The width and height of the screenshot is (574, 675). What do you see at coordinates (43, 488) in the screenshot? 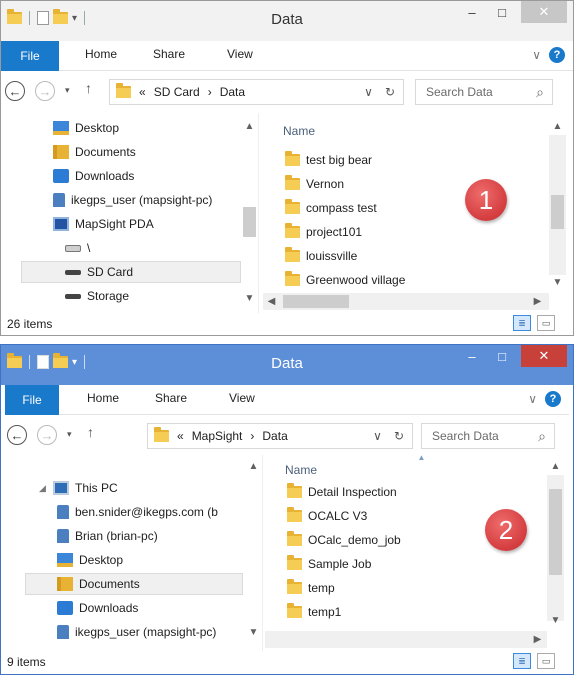
I see `expand-icon: ◢` at bounding box center [43, 488].